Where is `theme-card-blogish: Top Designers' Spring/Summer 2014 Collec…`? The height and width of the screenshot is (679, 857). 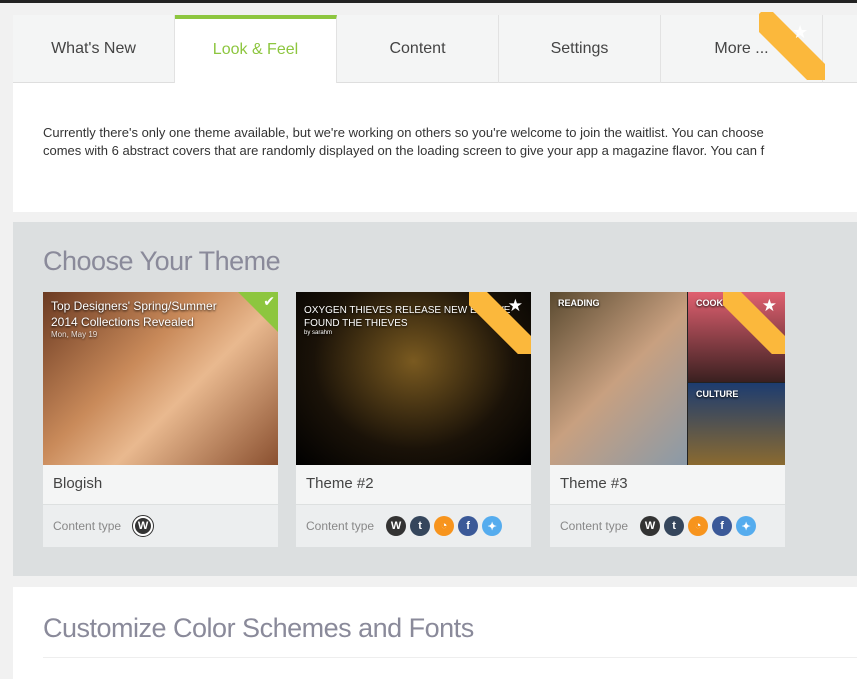
theme-card-blogish: Top Designers' Spring/Summer 2014 Collec… is located at coordinates (160, 419).